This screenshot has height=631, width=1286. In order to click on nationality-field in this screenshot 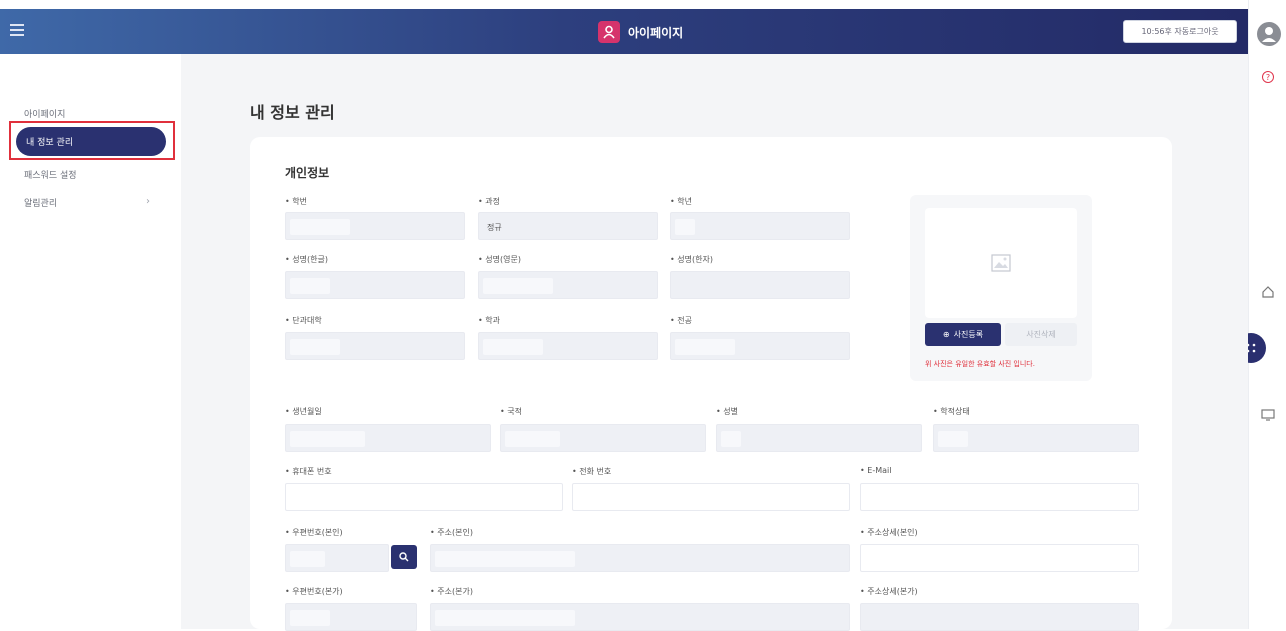, I will do `click(603, 438)`.